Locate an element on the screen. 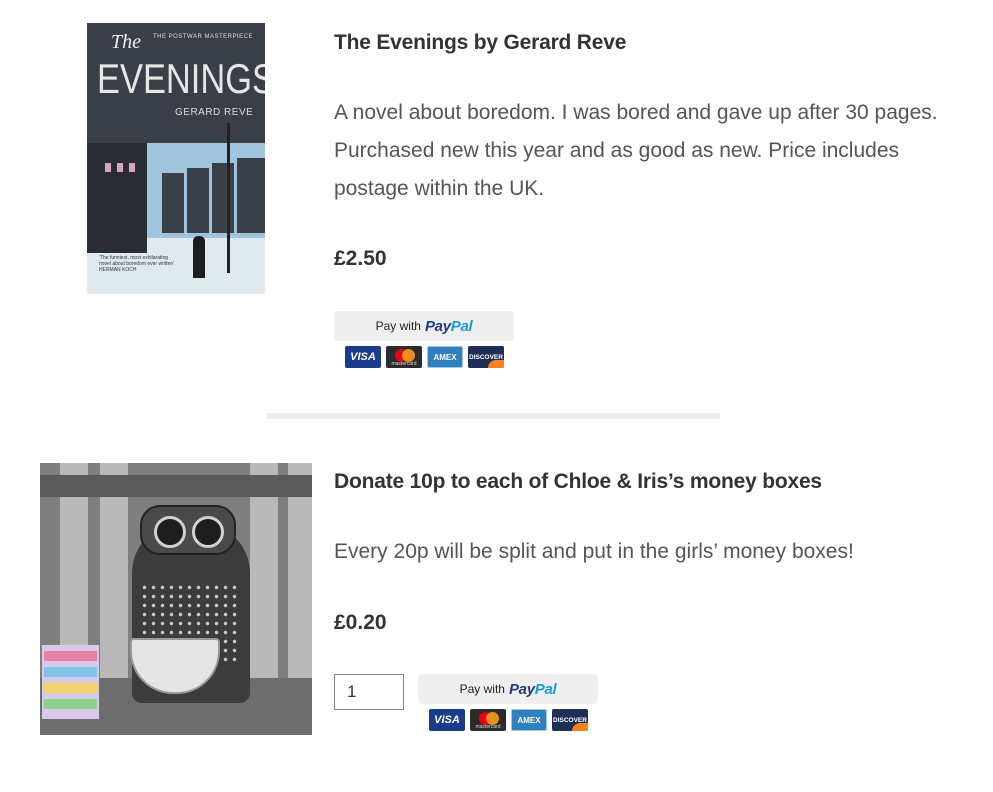 Image resolution: width=993 pixels, height=792 pixels. cover-figure is located at coordinates (199, 257).